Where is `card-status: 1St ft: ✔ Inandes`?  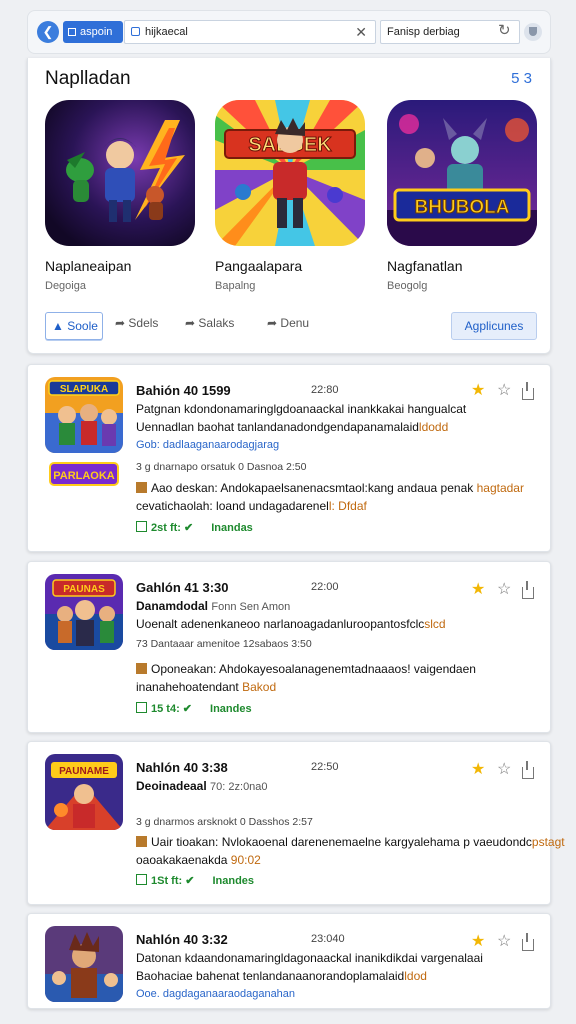
card-status: 1St ft: ✔ Inandes is located at coordinates (195, 880).